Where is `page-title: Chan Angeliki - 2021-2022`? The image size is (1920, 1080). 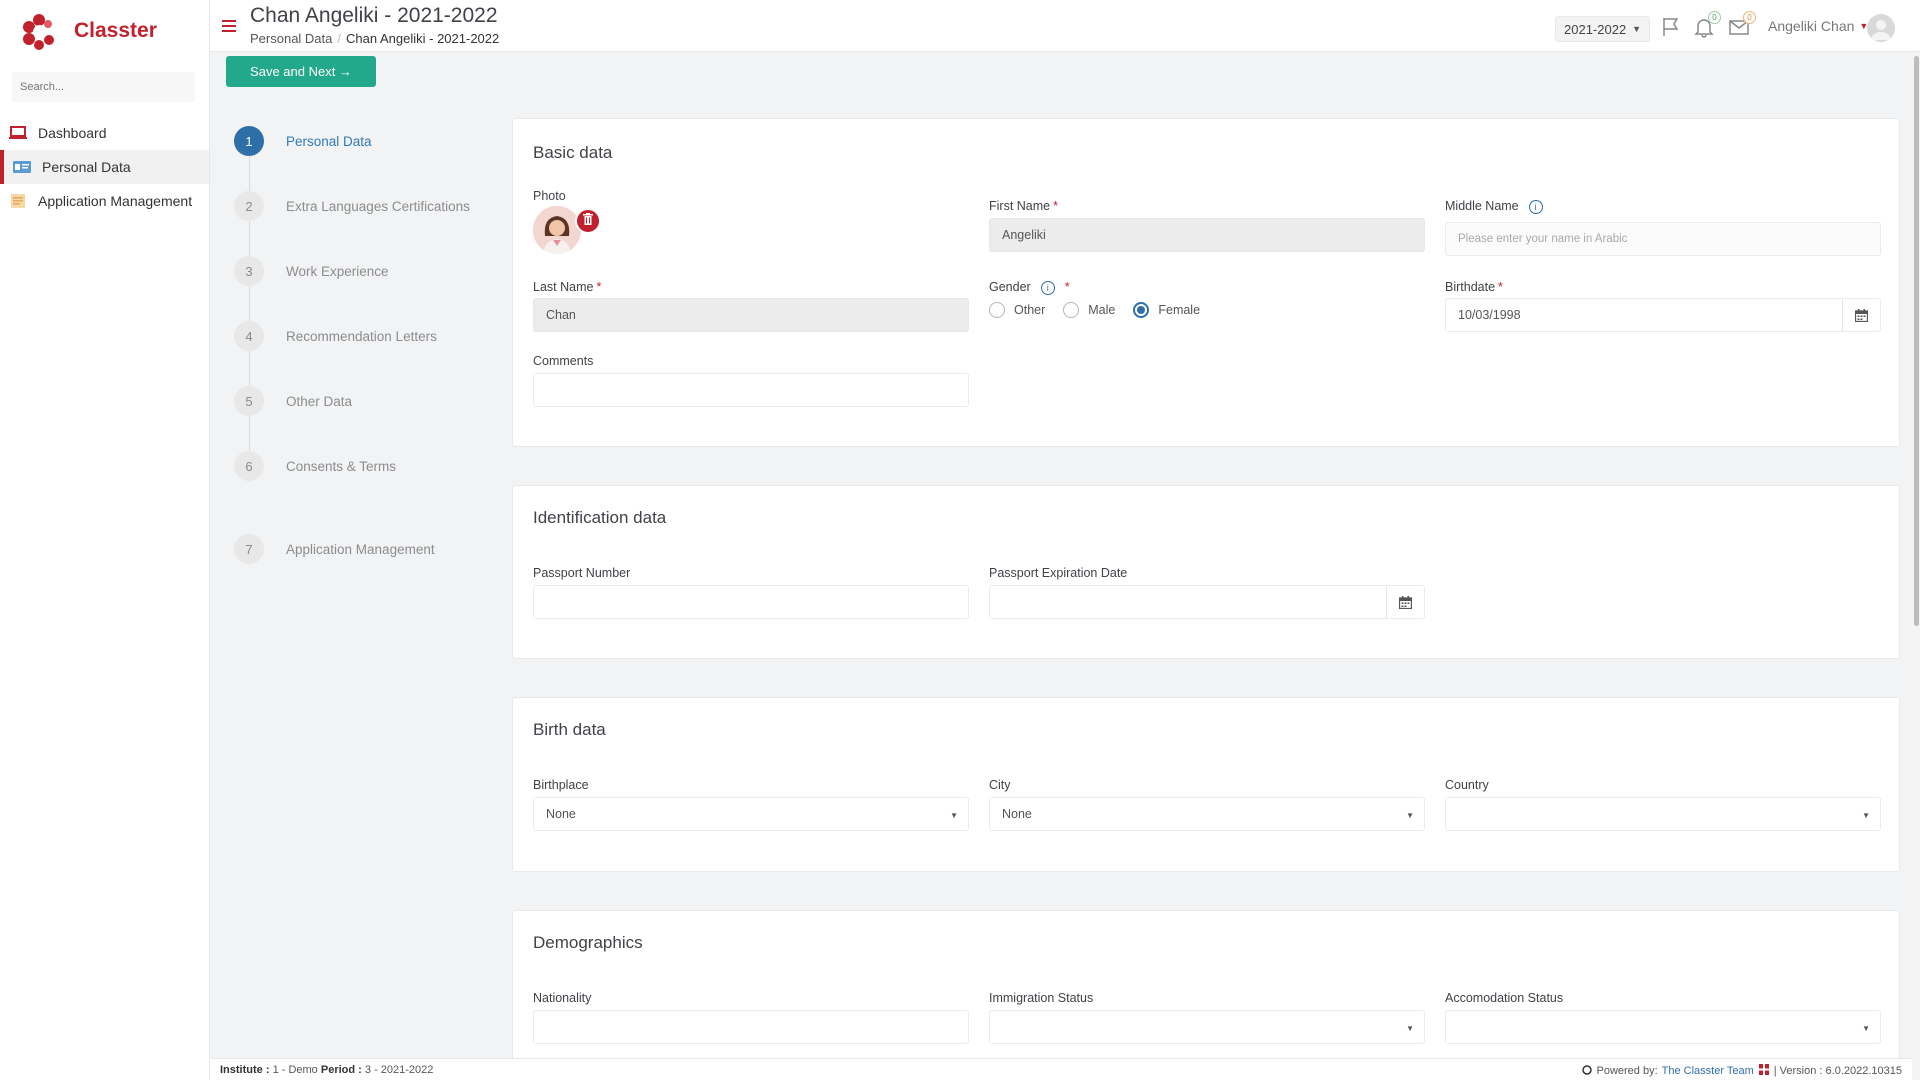 page-title: Chan Angeliki - 2021-2022 is located at coordinates (374, 15).